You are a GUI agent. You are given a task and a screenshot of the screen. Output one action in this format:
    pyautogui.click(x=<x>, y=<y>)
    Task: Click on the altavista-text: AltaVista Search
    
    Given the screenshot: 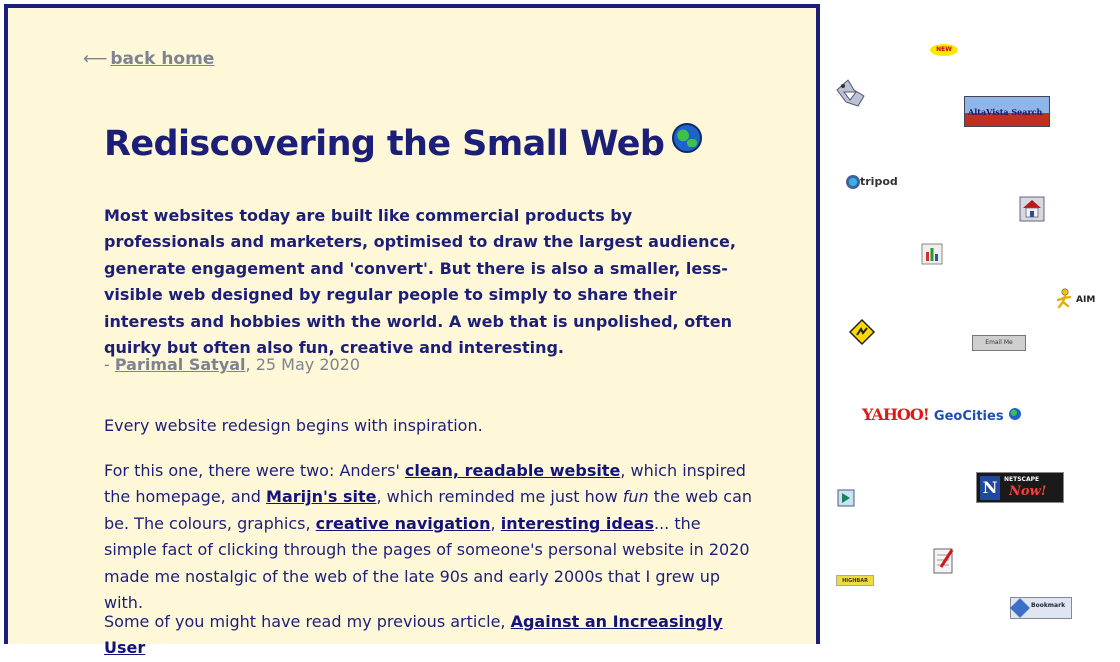 What is the action you would take?
    pyautogui.click(x=1005, y=112)
    